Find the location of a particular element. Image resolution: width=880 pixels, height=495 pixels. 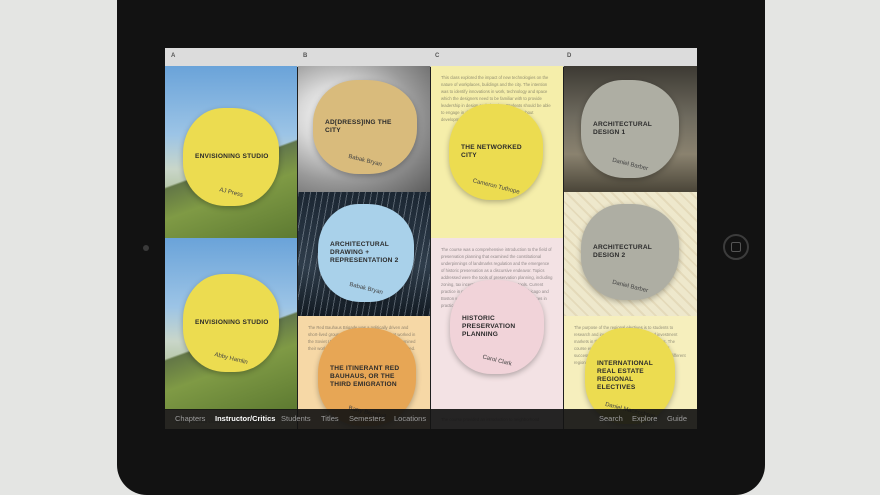

course-badge-a1: ENVISIONING STUDIO AJ Press is located at coordinates (231, 157).